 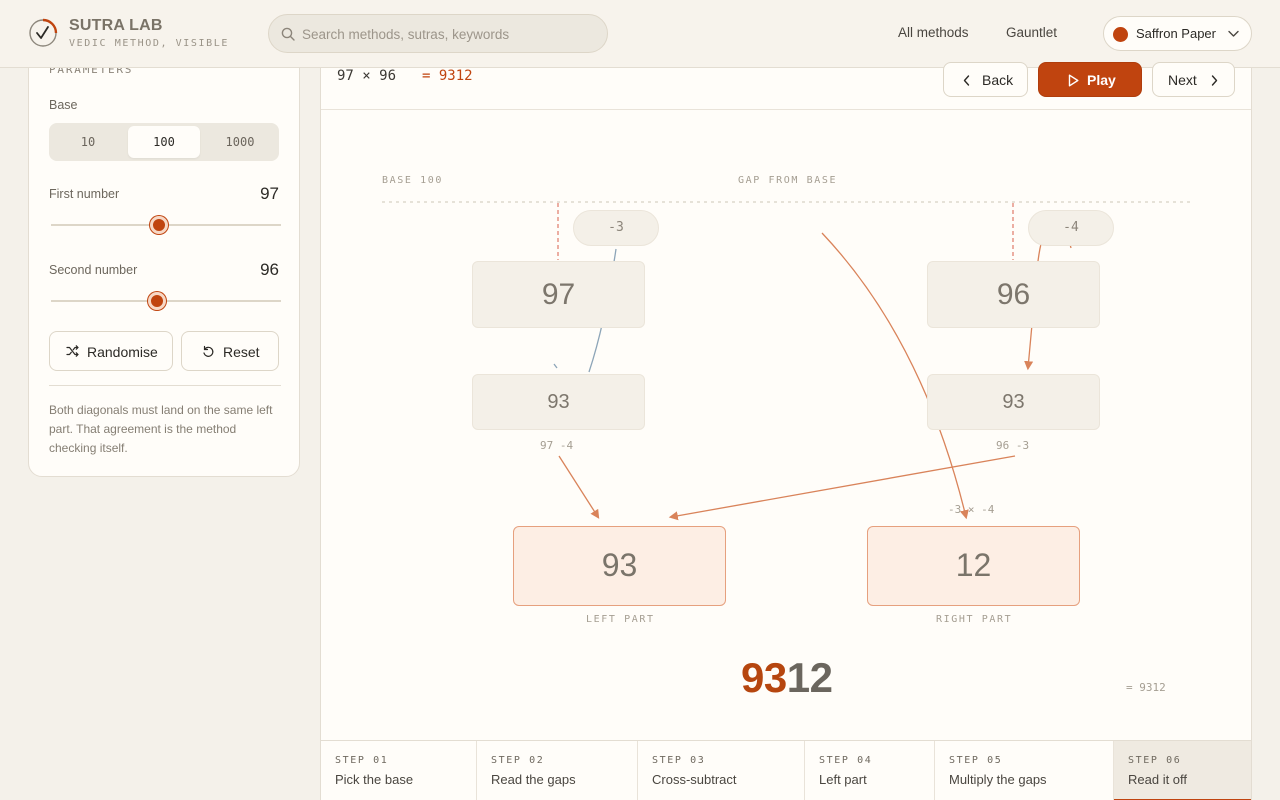 I want to click on final-answer: 9312, so click(x=787, y=678).